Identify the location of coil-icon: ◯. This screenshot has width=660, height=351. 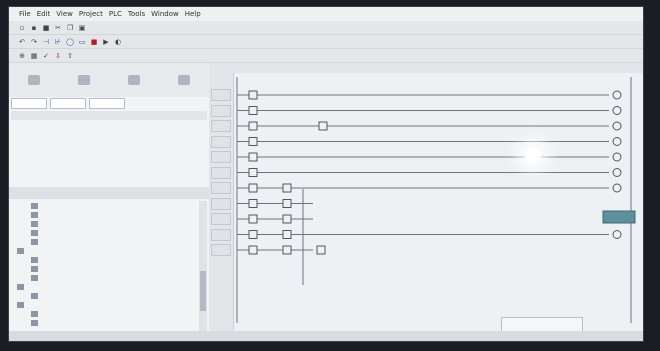
(70, 41).